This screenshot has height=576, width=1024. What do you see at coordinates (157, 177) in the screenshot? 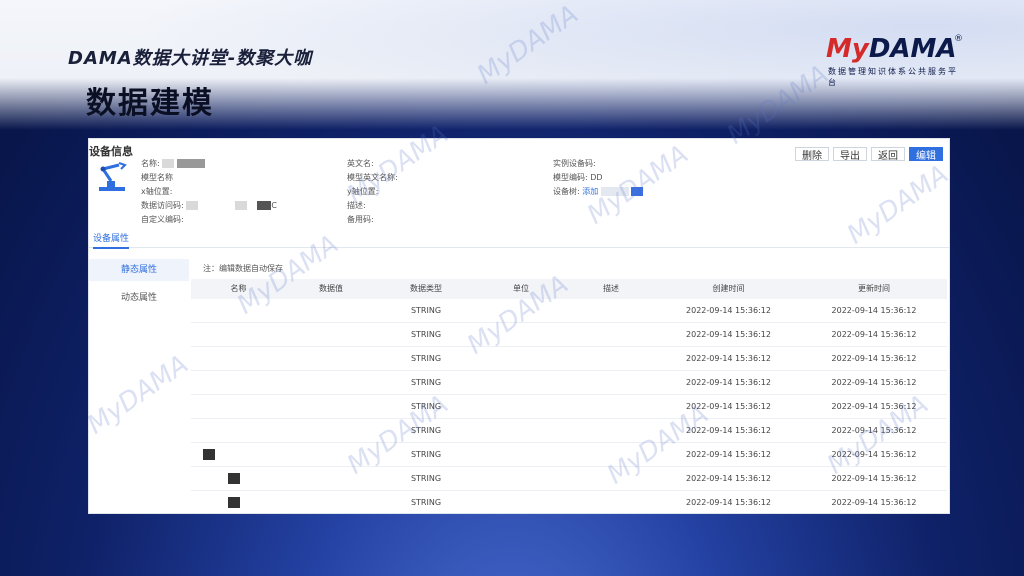
I see `field-model-name-label: 模型名称` at bounding box center [157, 177].